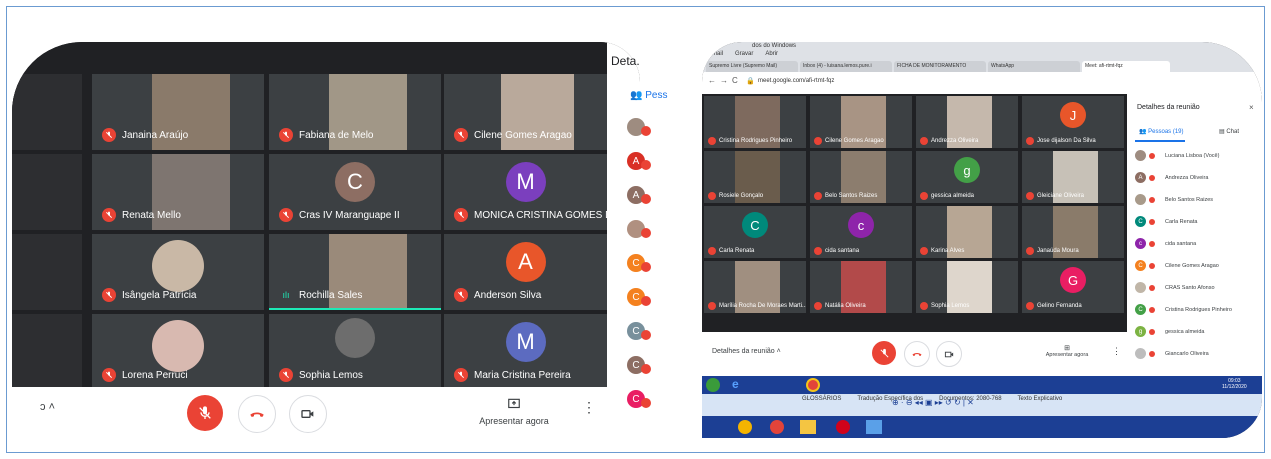 The width and height of the screenshot is (1271, 459). I want to click on participant-tile: A Anderson Silva, so click(525, 272).